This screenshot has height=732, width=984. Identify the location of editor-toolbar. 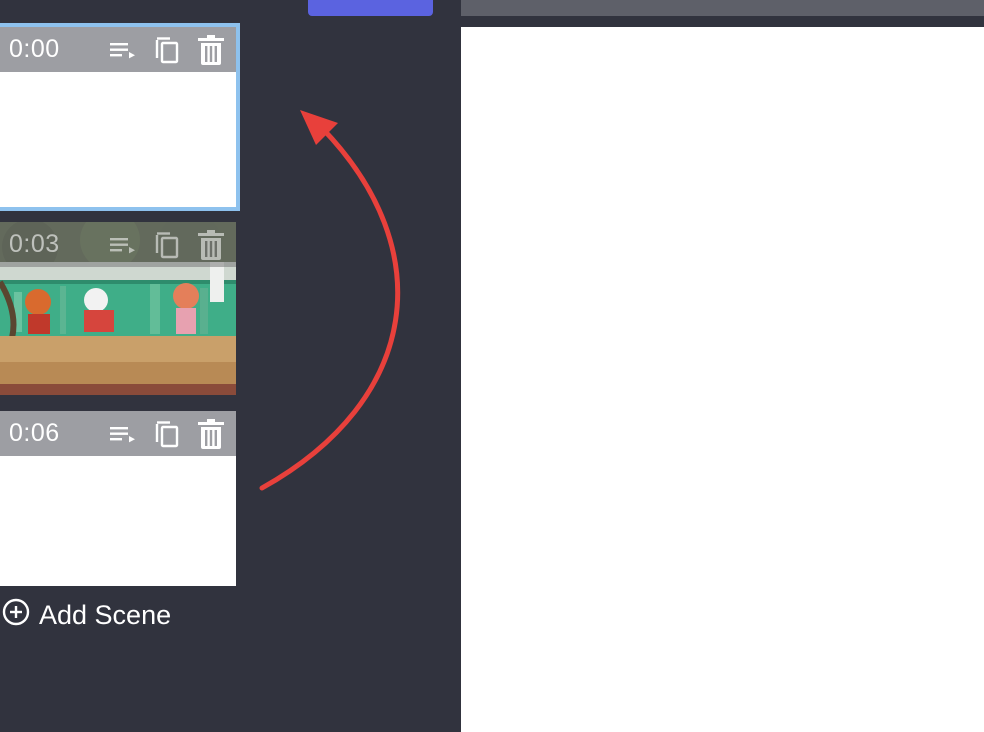
(722, 8).